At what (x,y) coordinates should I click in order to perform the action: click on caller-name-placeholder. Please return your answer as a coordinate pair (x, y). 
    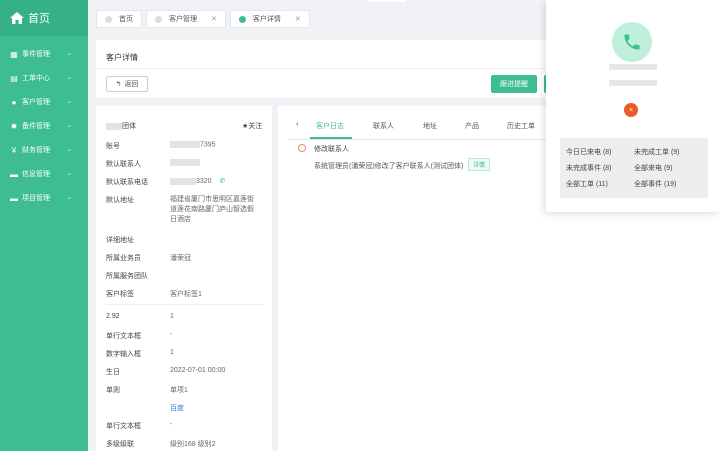
    Looking at the image, I should click on (633, 67).